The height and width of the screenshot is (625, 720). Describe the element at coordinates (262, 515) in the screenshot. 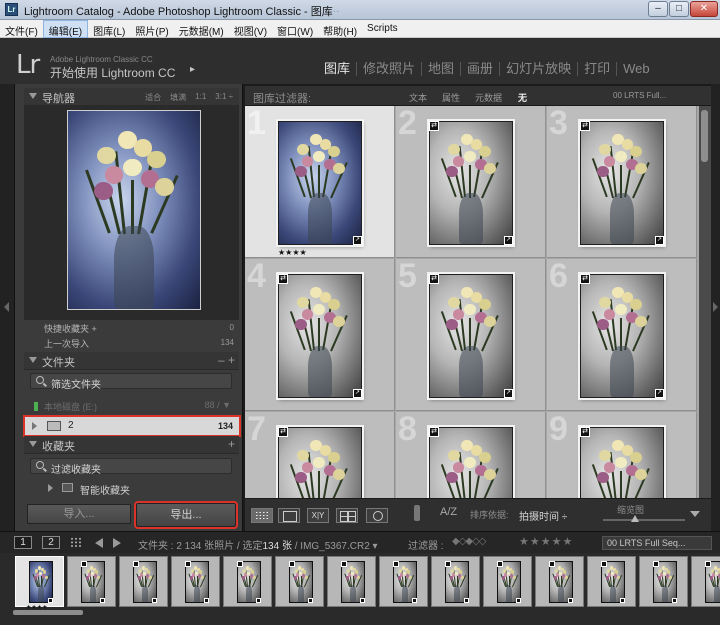

I see `grid-view-icon` at that location.